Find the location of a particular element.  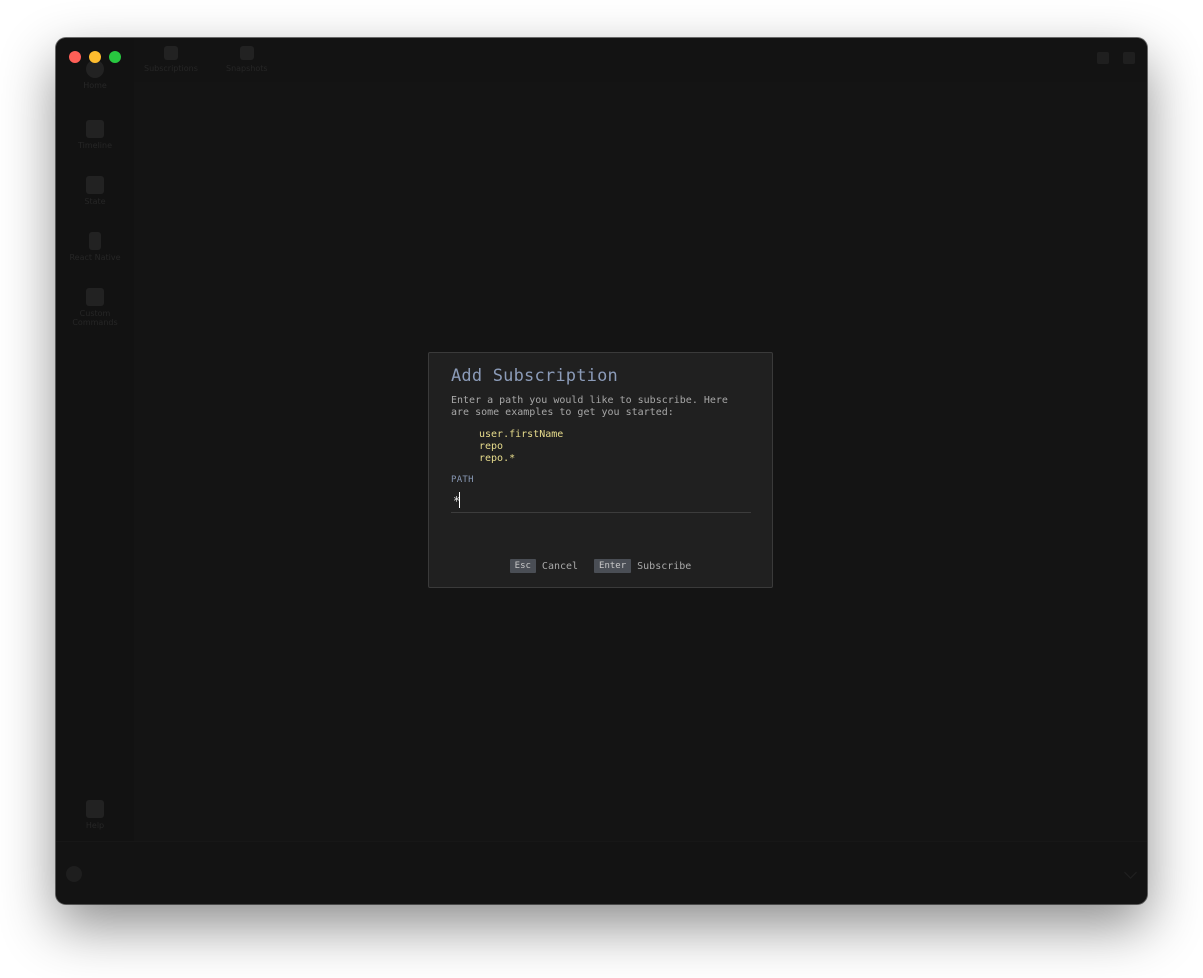

clipboard-icon is located at coordinates (95, 185).